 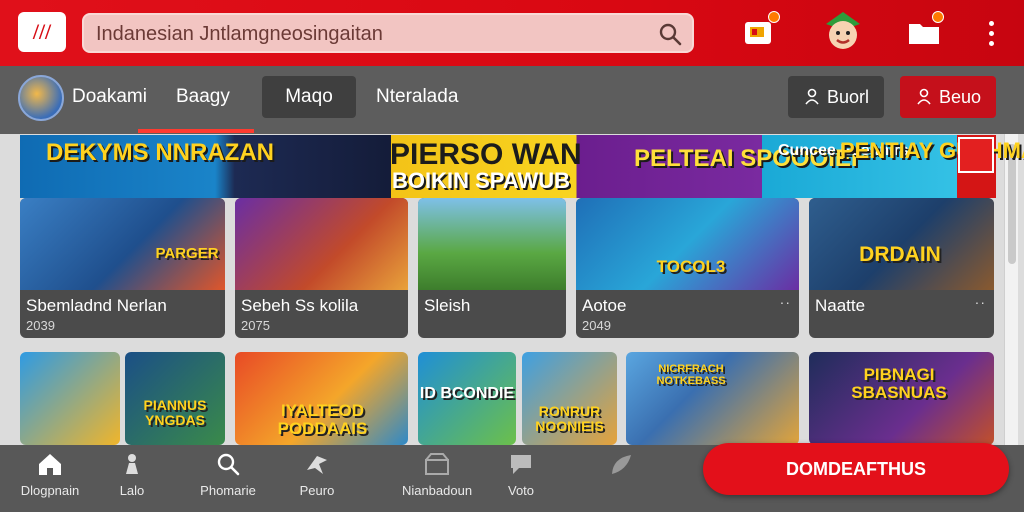 I want to click on user-name: Doakami, so click(x=109, y=97).